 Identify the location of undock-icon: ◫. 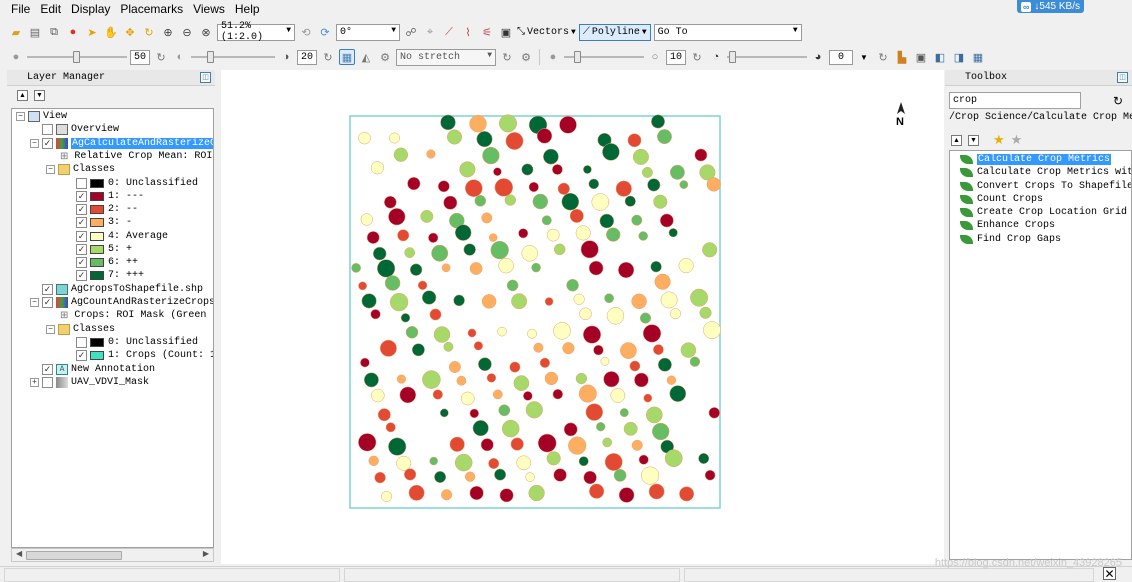
(205, 77).